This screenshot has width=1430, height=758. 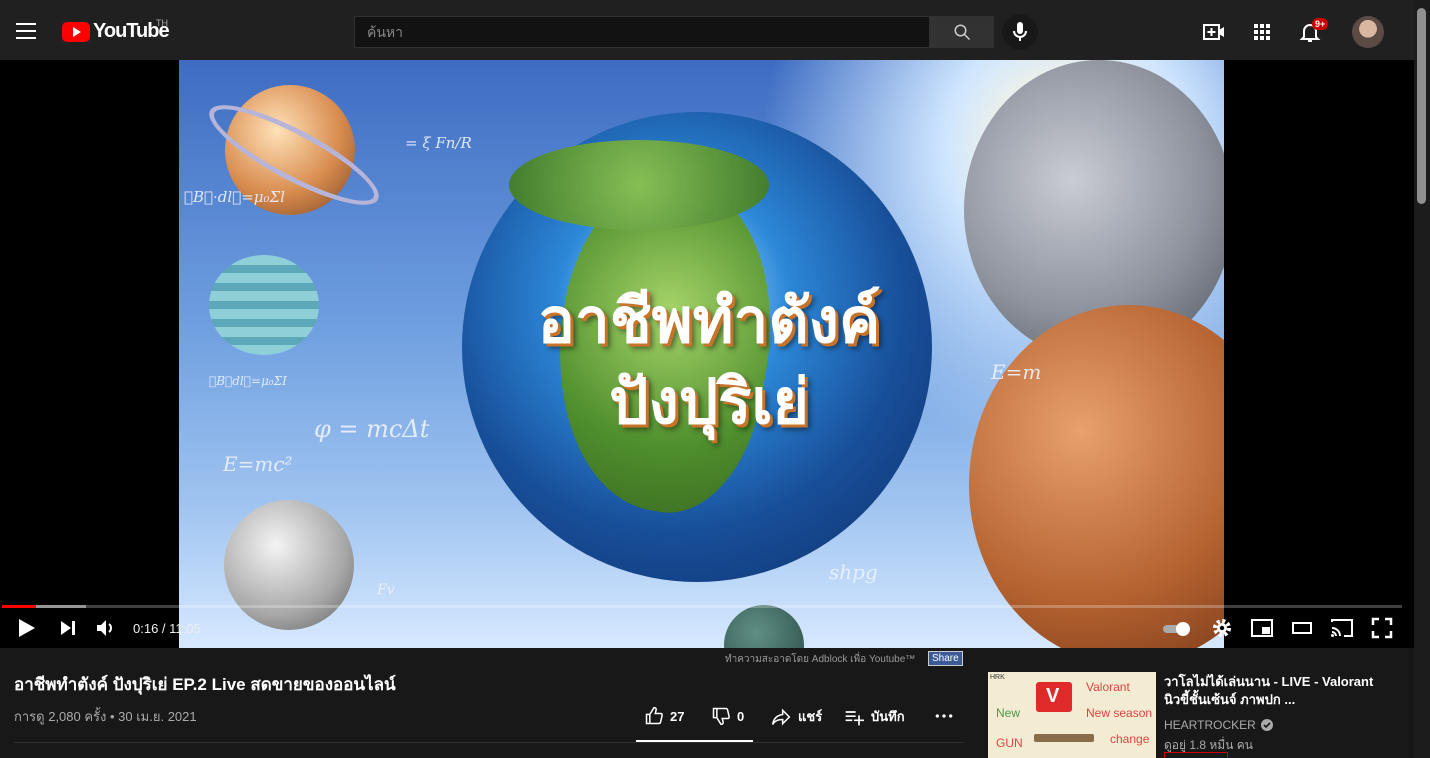 I want to click on fullscreen-icon, so click(x=1382, y=628).